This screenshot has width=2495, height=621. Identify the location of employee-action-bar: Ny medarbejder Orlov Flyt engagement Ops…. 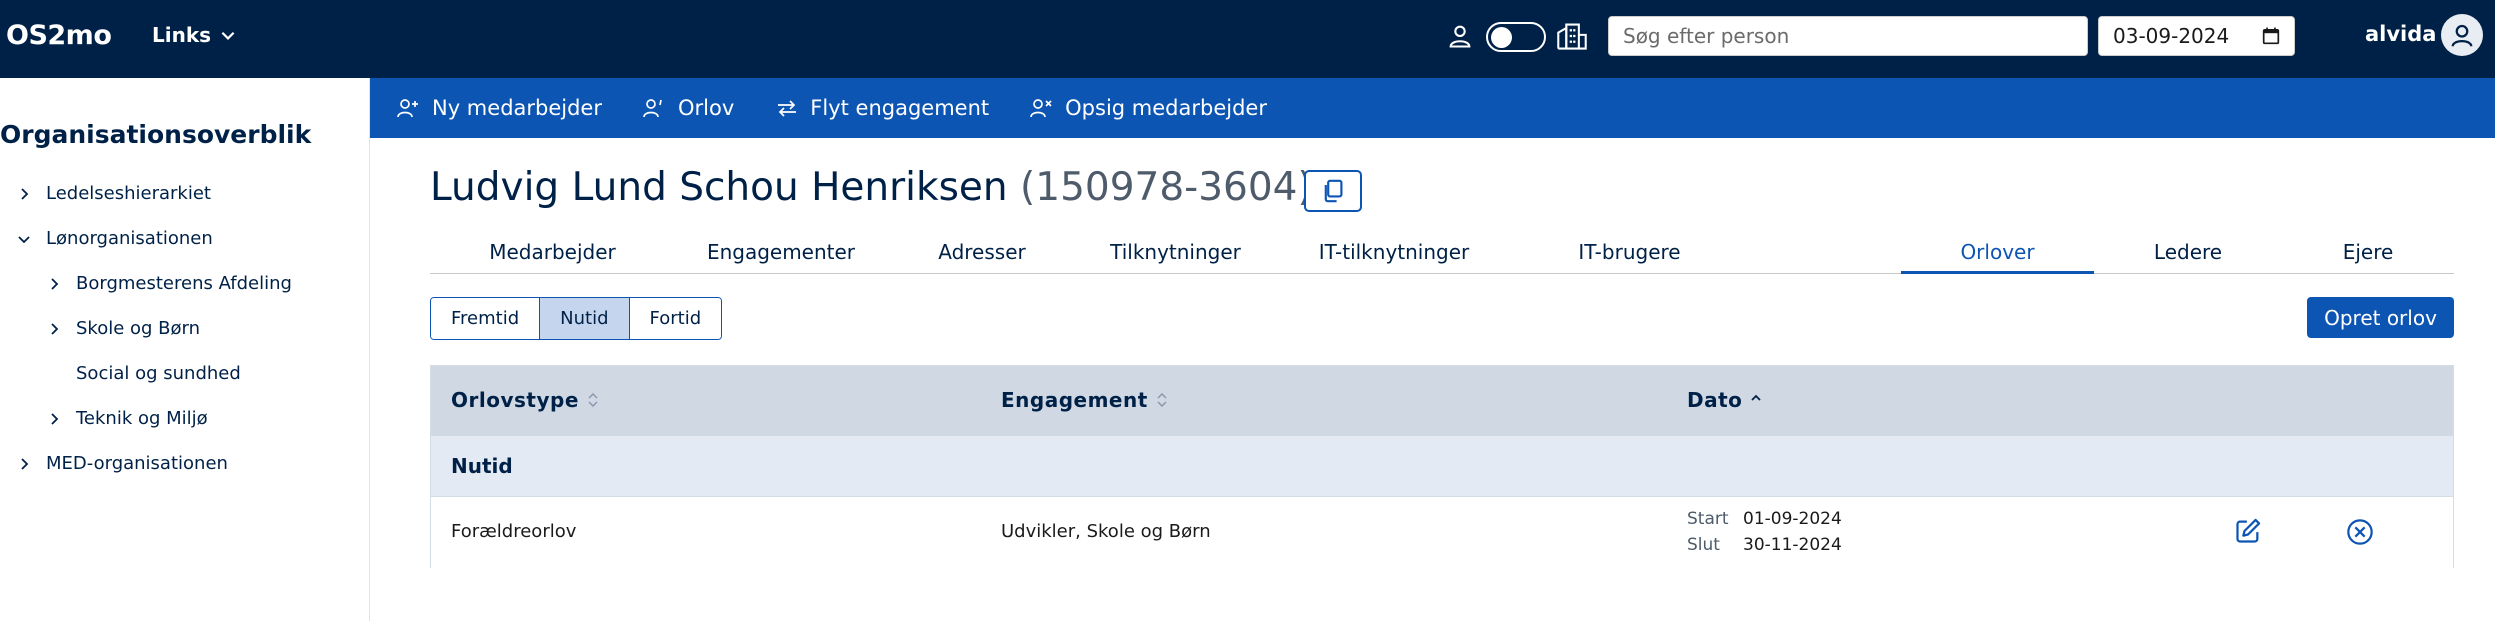
(1432, 108).